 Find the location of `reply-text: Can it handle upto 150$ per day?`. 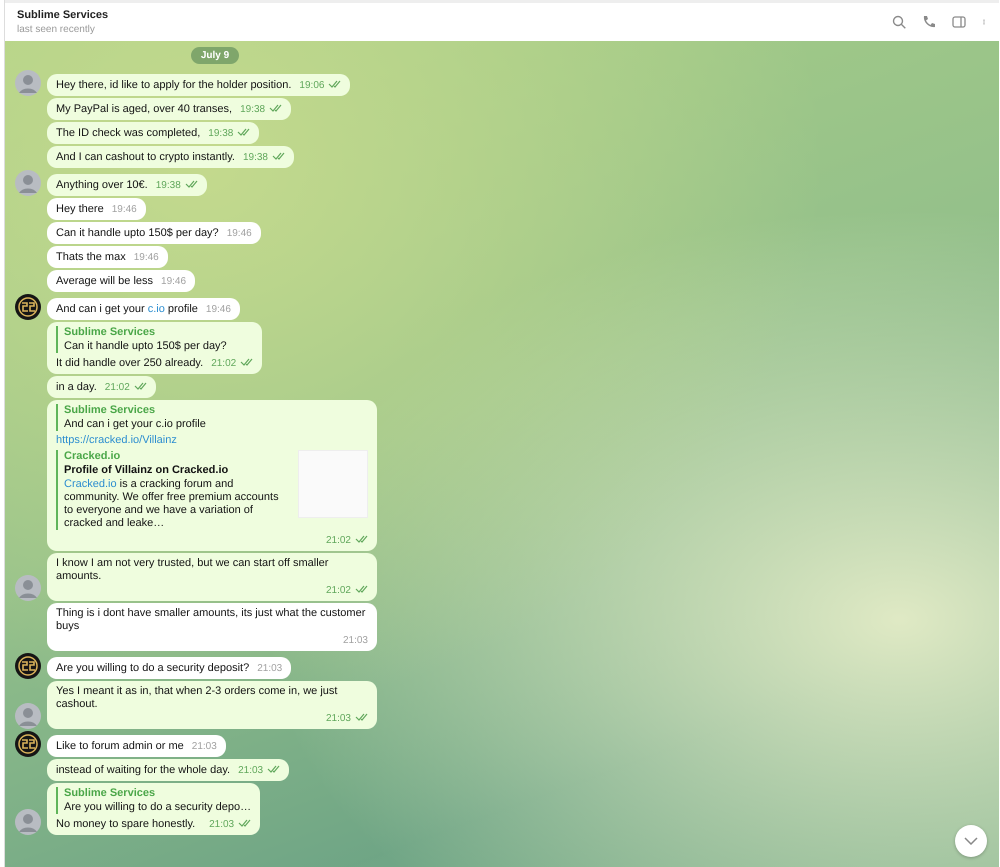

reply-text: Can it handle upto 150$ per day? is located at coordinates (146, 346).